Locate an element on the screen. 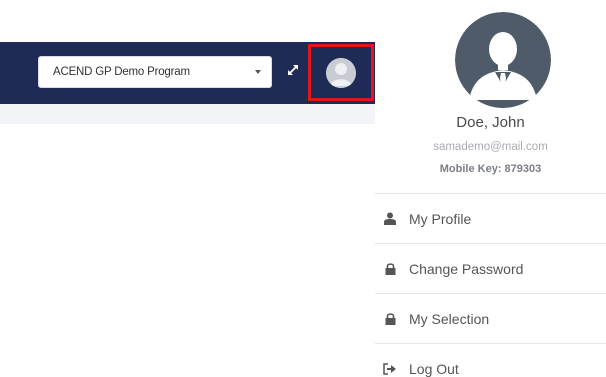 The width and height of the screenshot is (606, 377). avatar is located at coordinates (341, 72).